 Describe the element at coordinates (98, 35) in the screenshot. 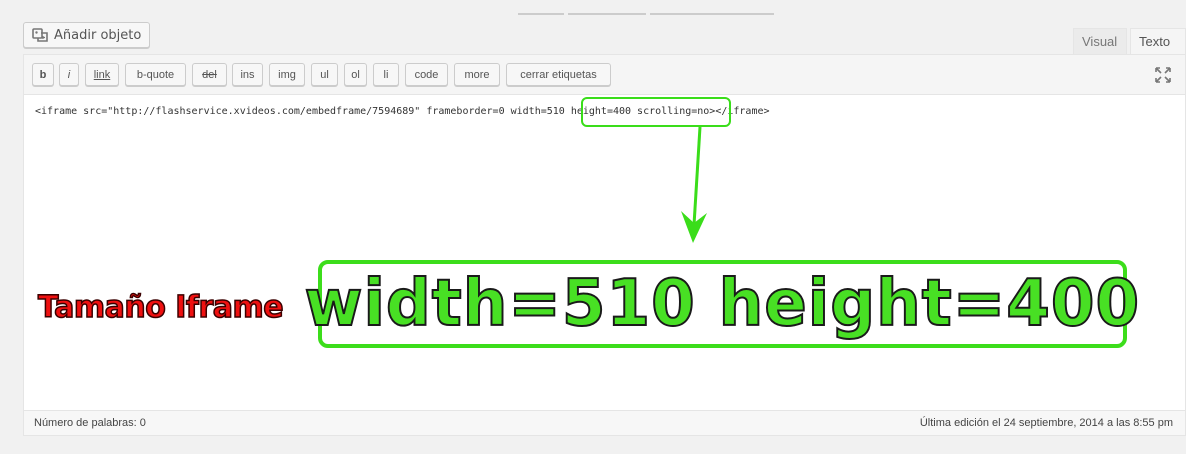

I see `add-media-label: Añadir objeto` at that location.